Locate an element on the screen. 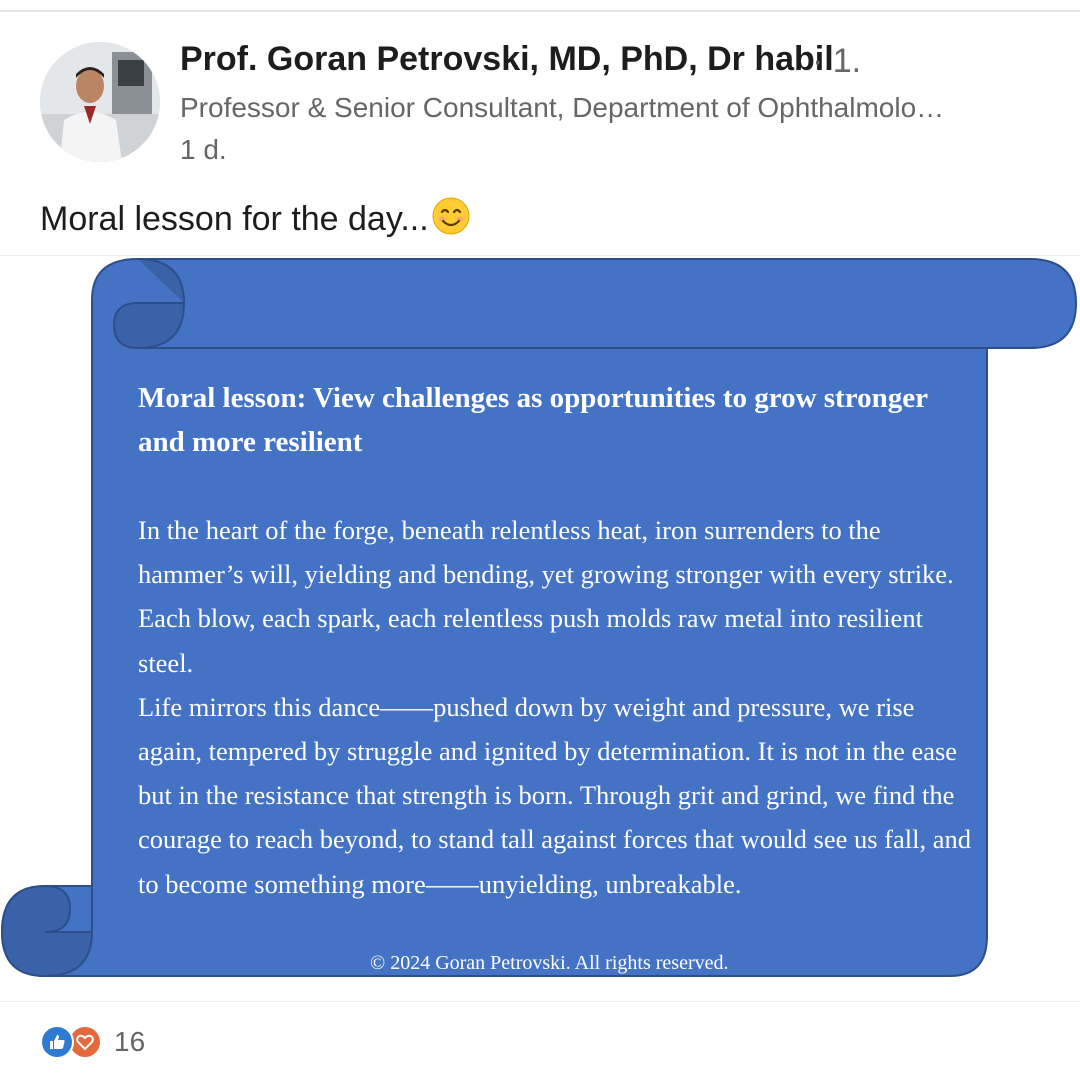 The image size is (1080, 1080). like-icon is located at coordinates (57, 1042).